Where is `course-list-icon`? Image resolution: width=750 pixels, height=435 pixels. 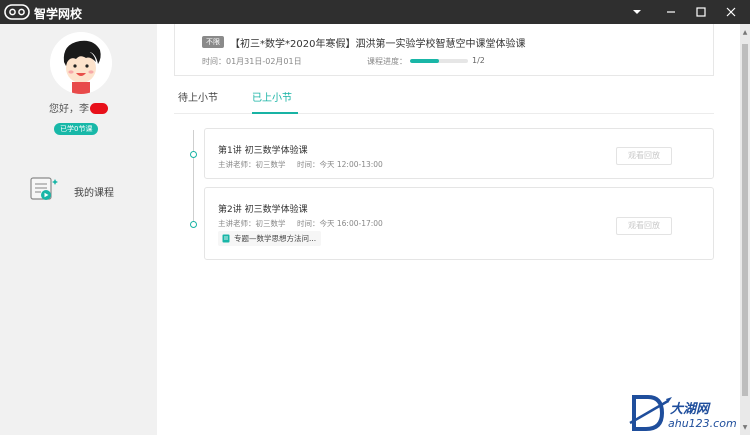
course-list-icon is located at coordinates (44, 188).